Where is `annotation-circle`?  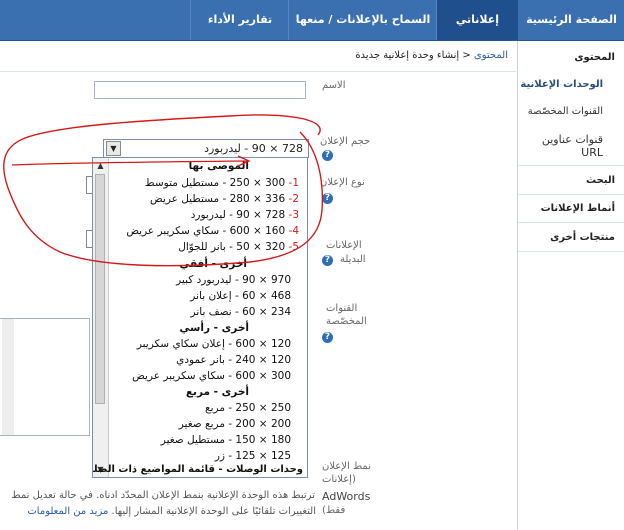
annotation-circle is located at coordinates (163, 190).